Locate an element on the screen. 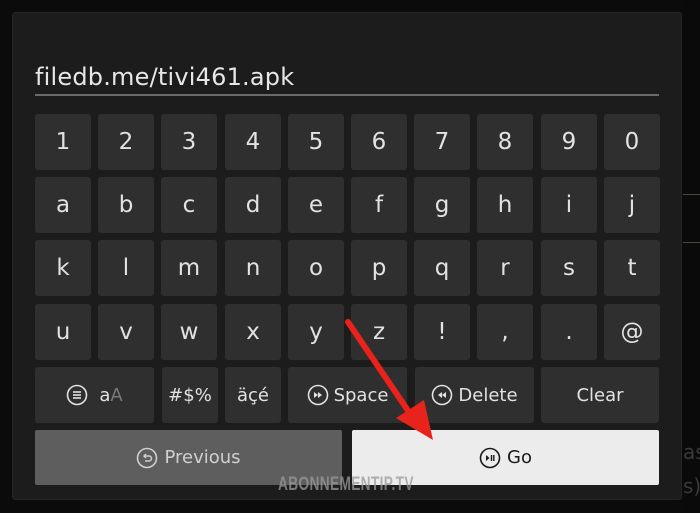 The height and width of the screenshot is (513, 700). key-7: 7 is located at coordinates (442, 142).